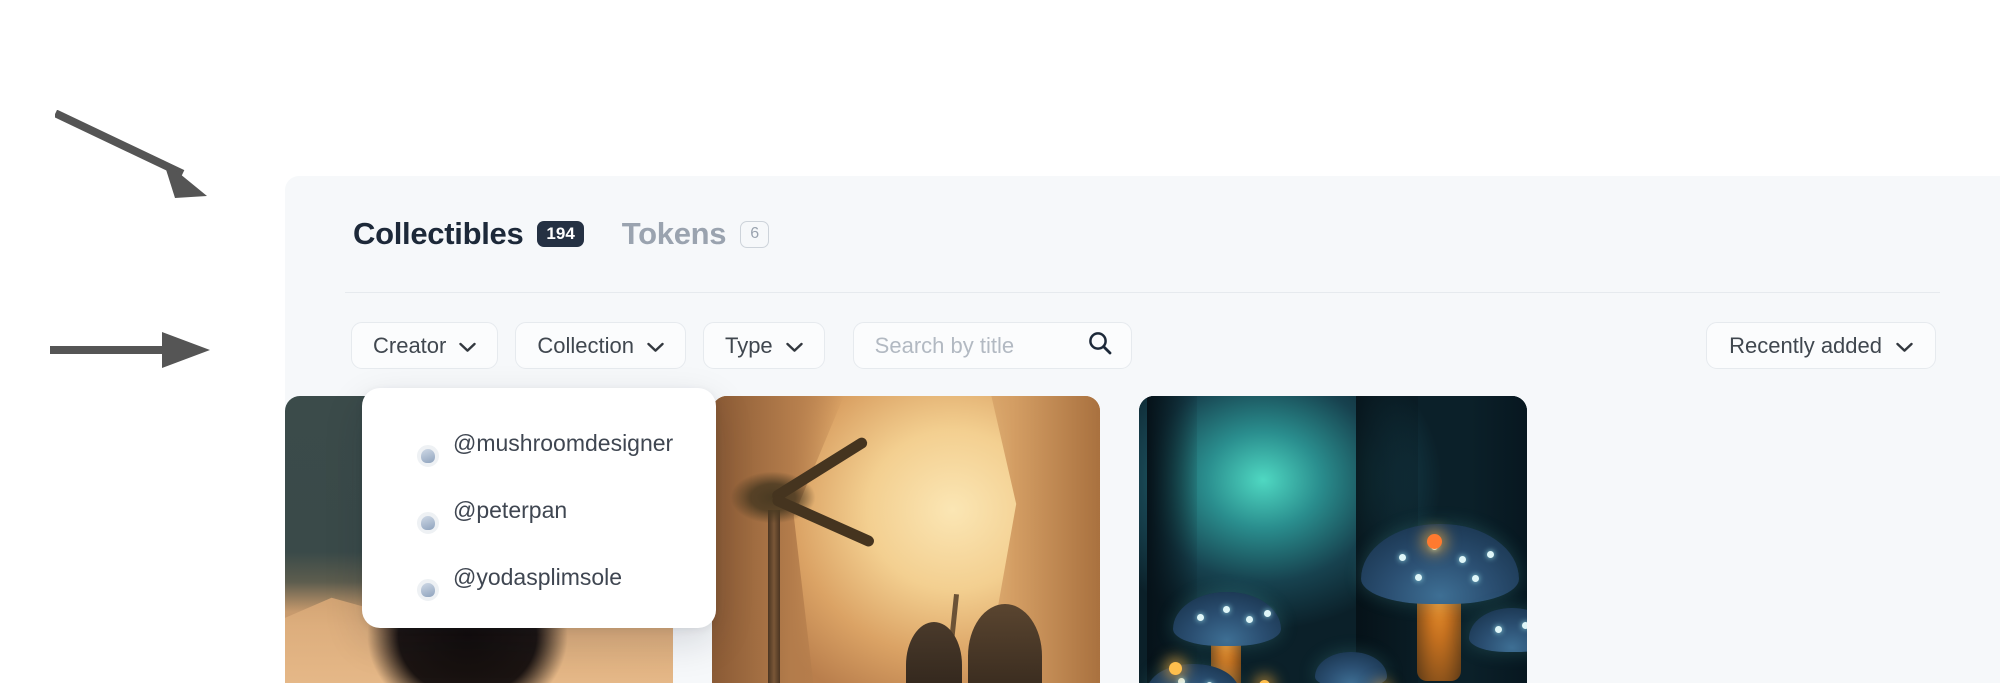 This screenshot has width=2000, height=683. I want to click on creator-handle: @peterpan, so click(510, 510).